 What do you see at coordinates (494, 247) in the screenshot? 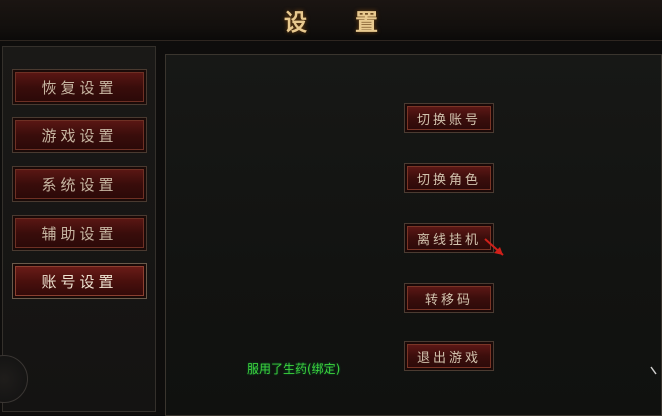
I see `pointer-arrow-icon` at bounding box center [494, 247].